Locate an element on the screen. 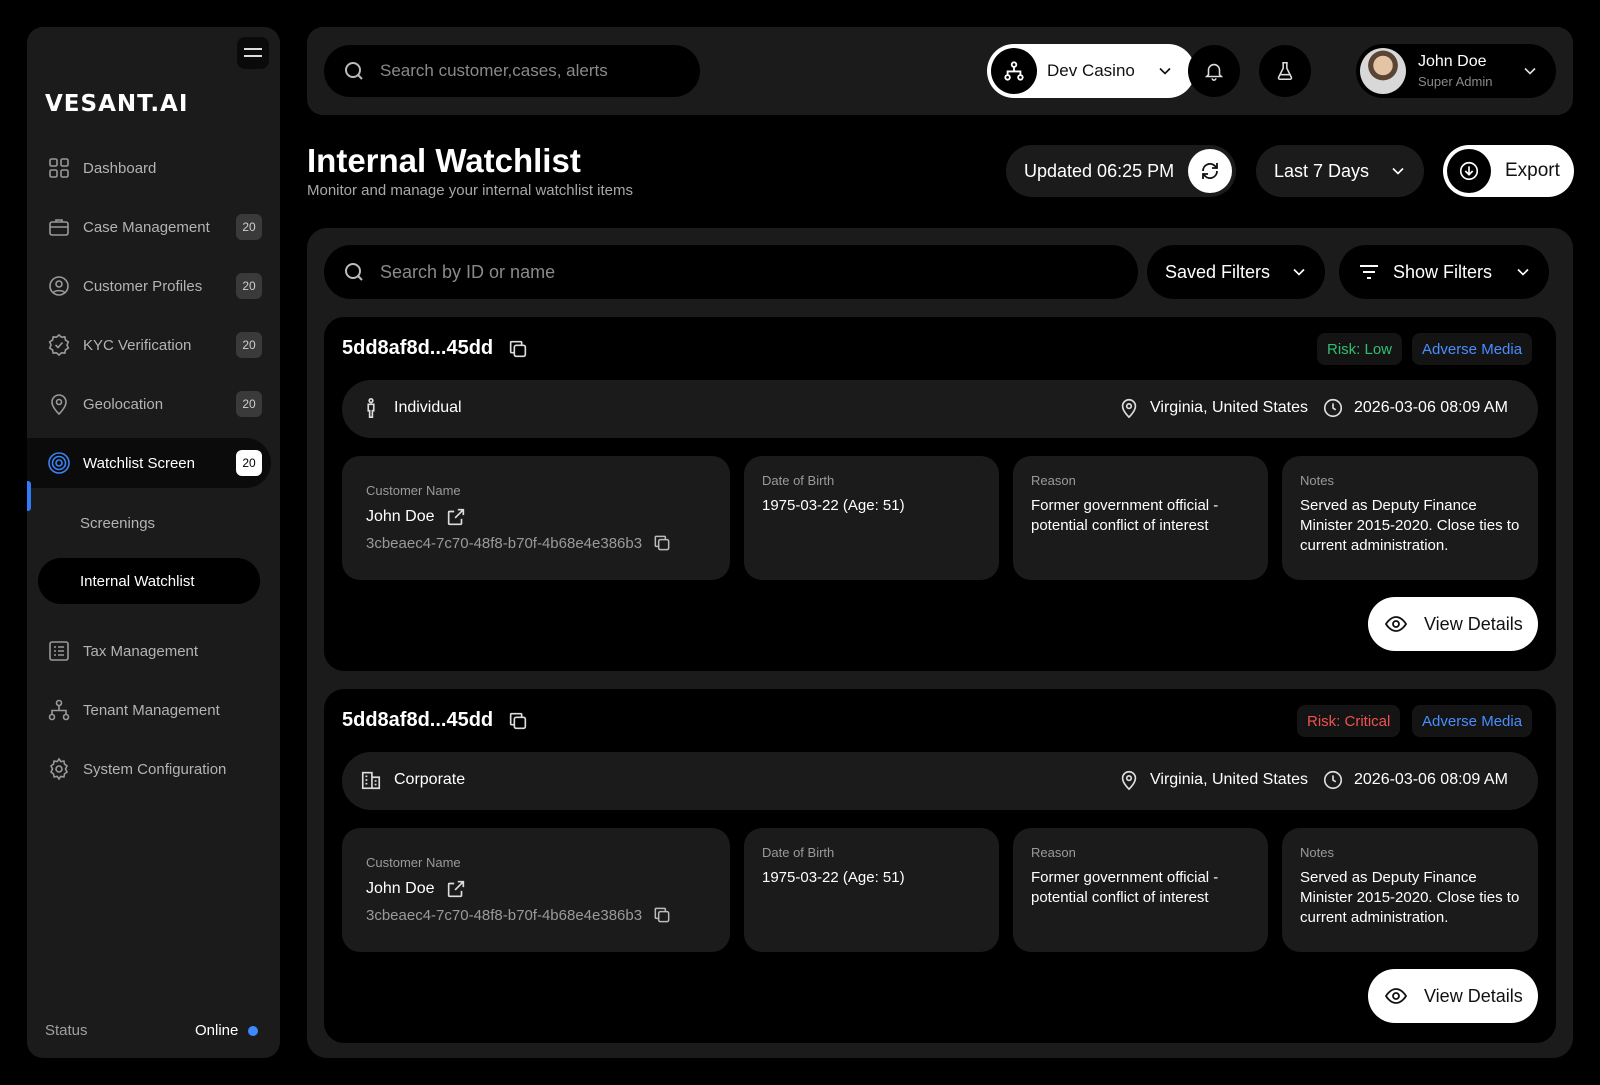  entry-type: Individual is located at coordinates (411, 408).